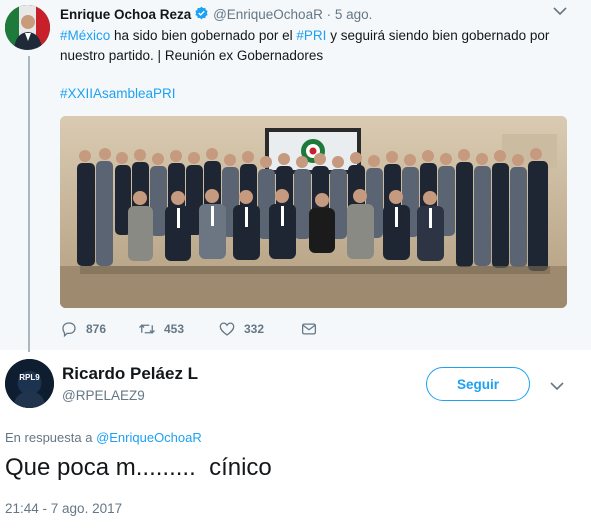 The height and width of the screenshot is (531, 591). What do you see at coordinates (201, 13) in the screenshot?
I see `verified-badge-icon` at bounding box center [201, 13].